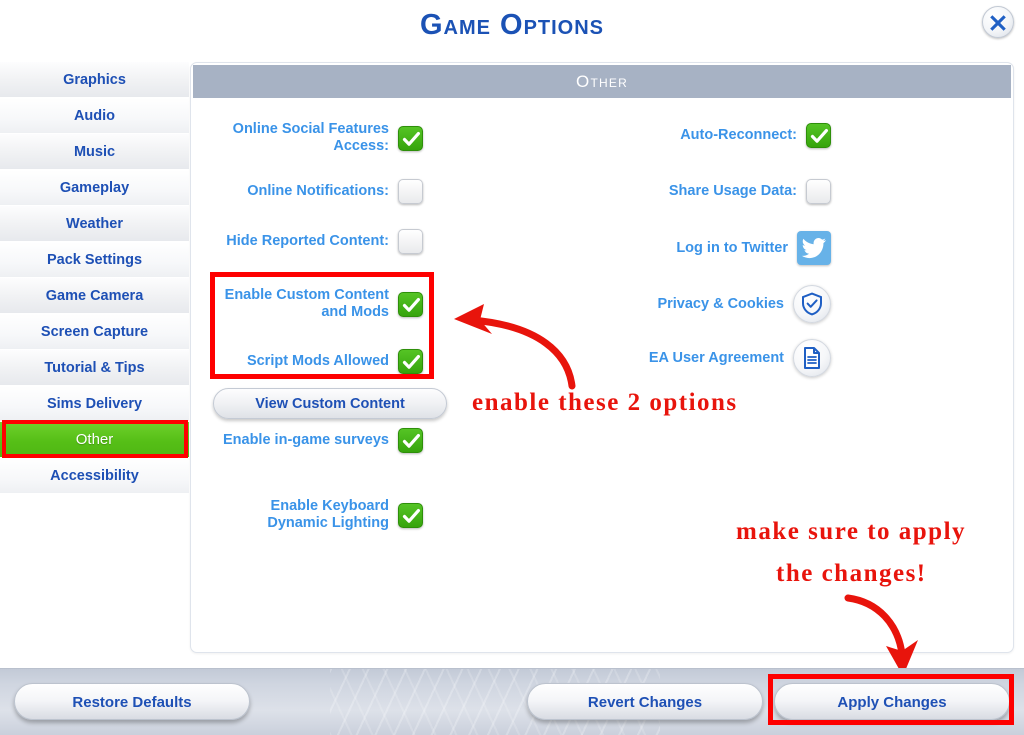  I want to click on option-label: EA User Agreement, so click(716, 357).